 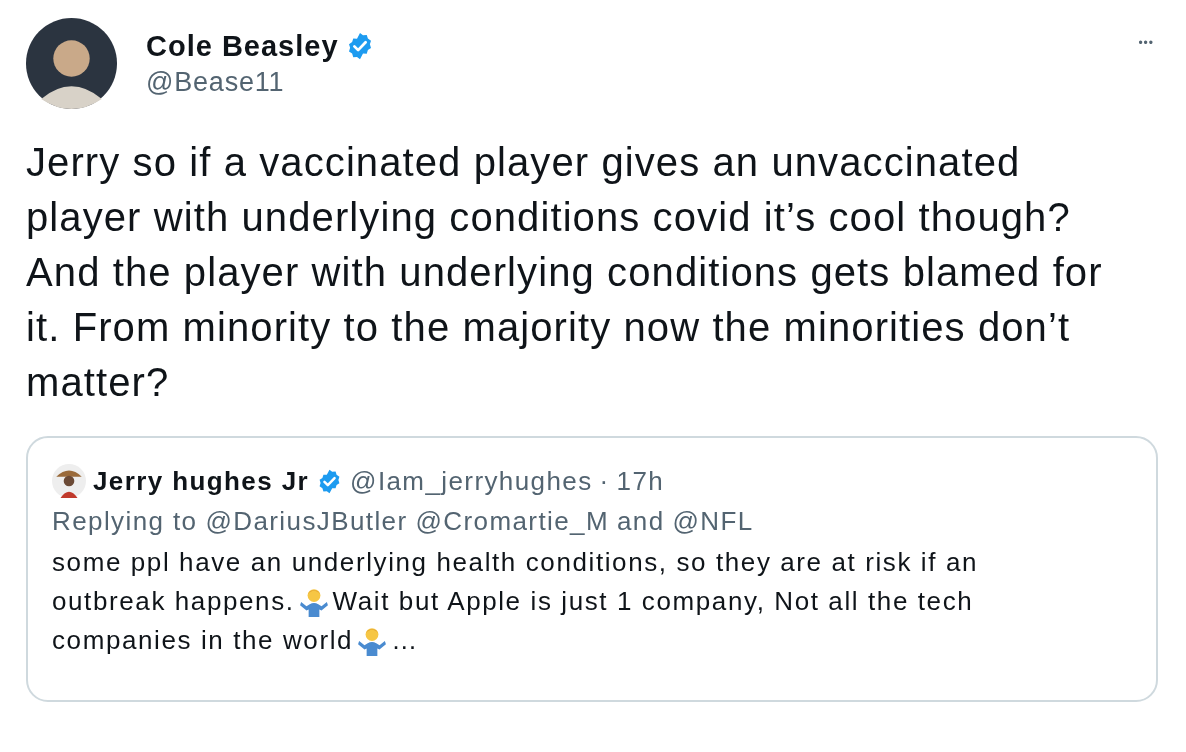 I want to click on author-handle: @Bease11, so click(x=626, y=82).